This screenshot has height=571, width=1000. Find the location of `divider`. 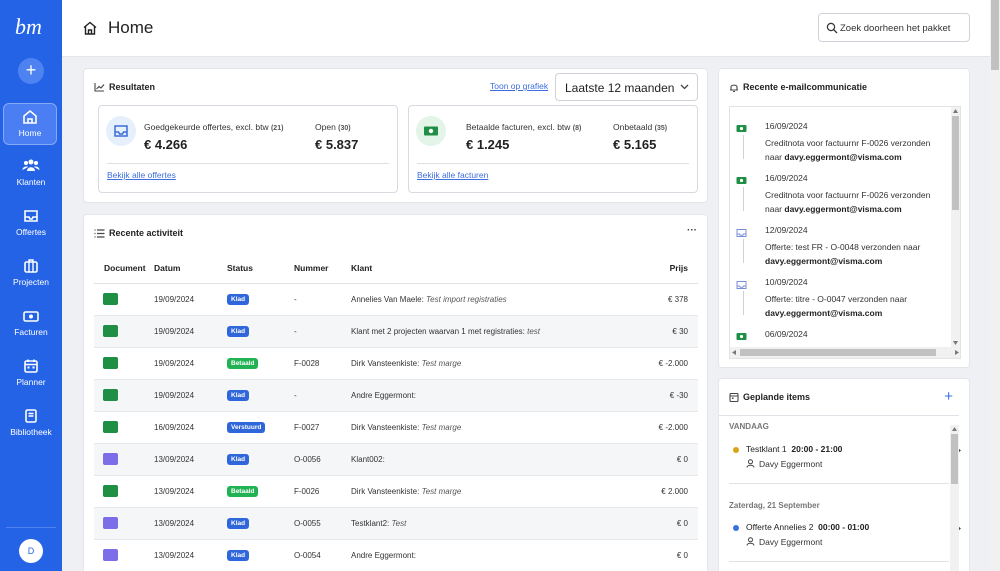

divider is located at coordinates (553, 163).